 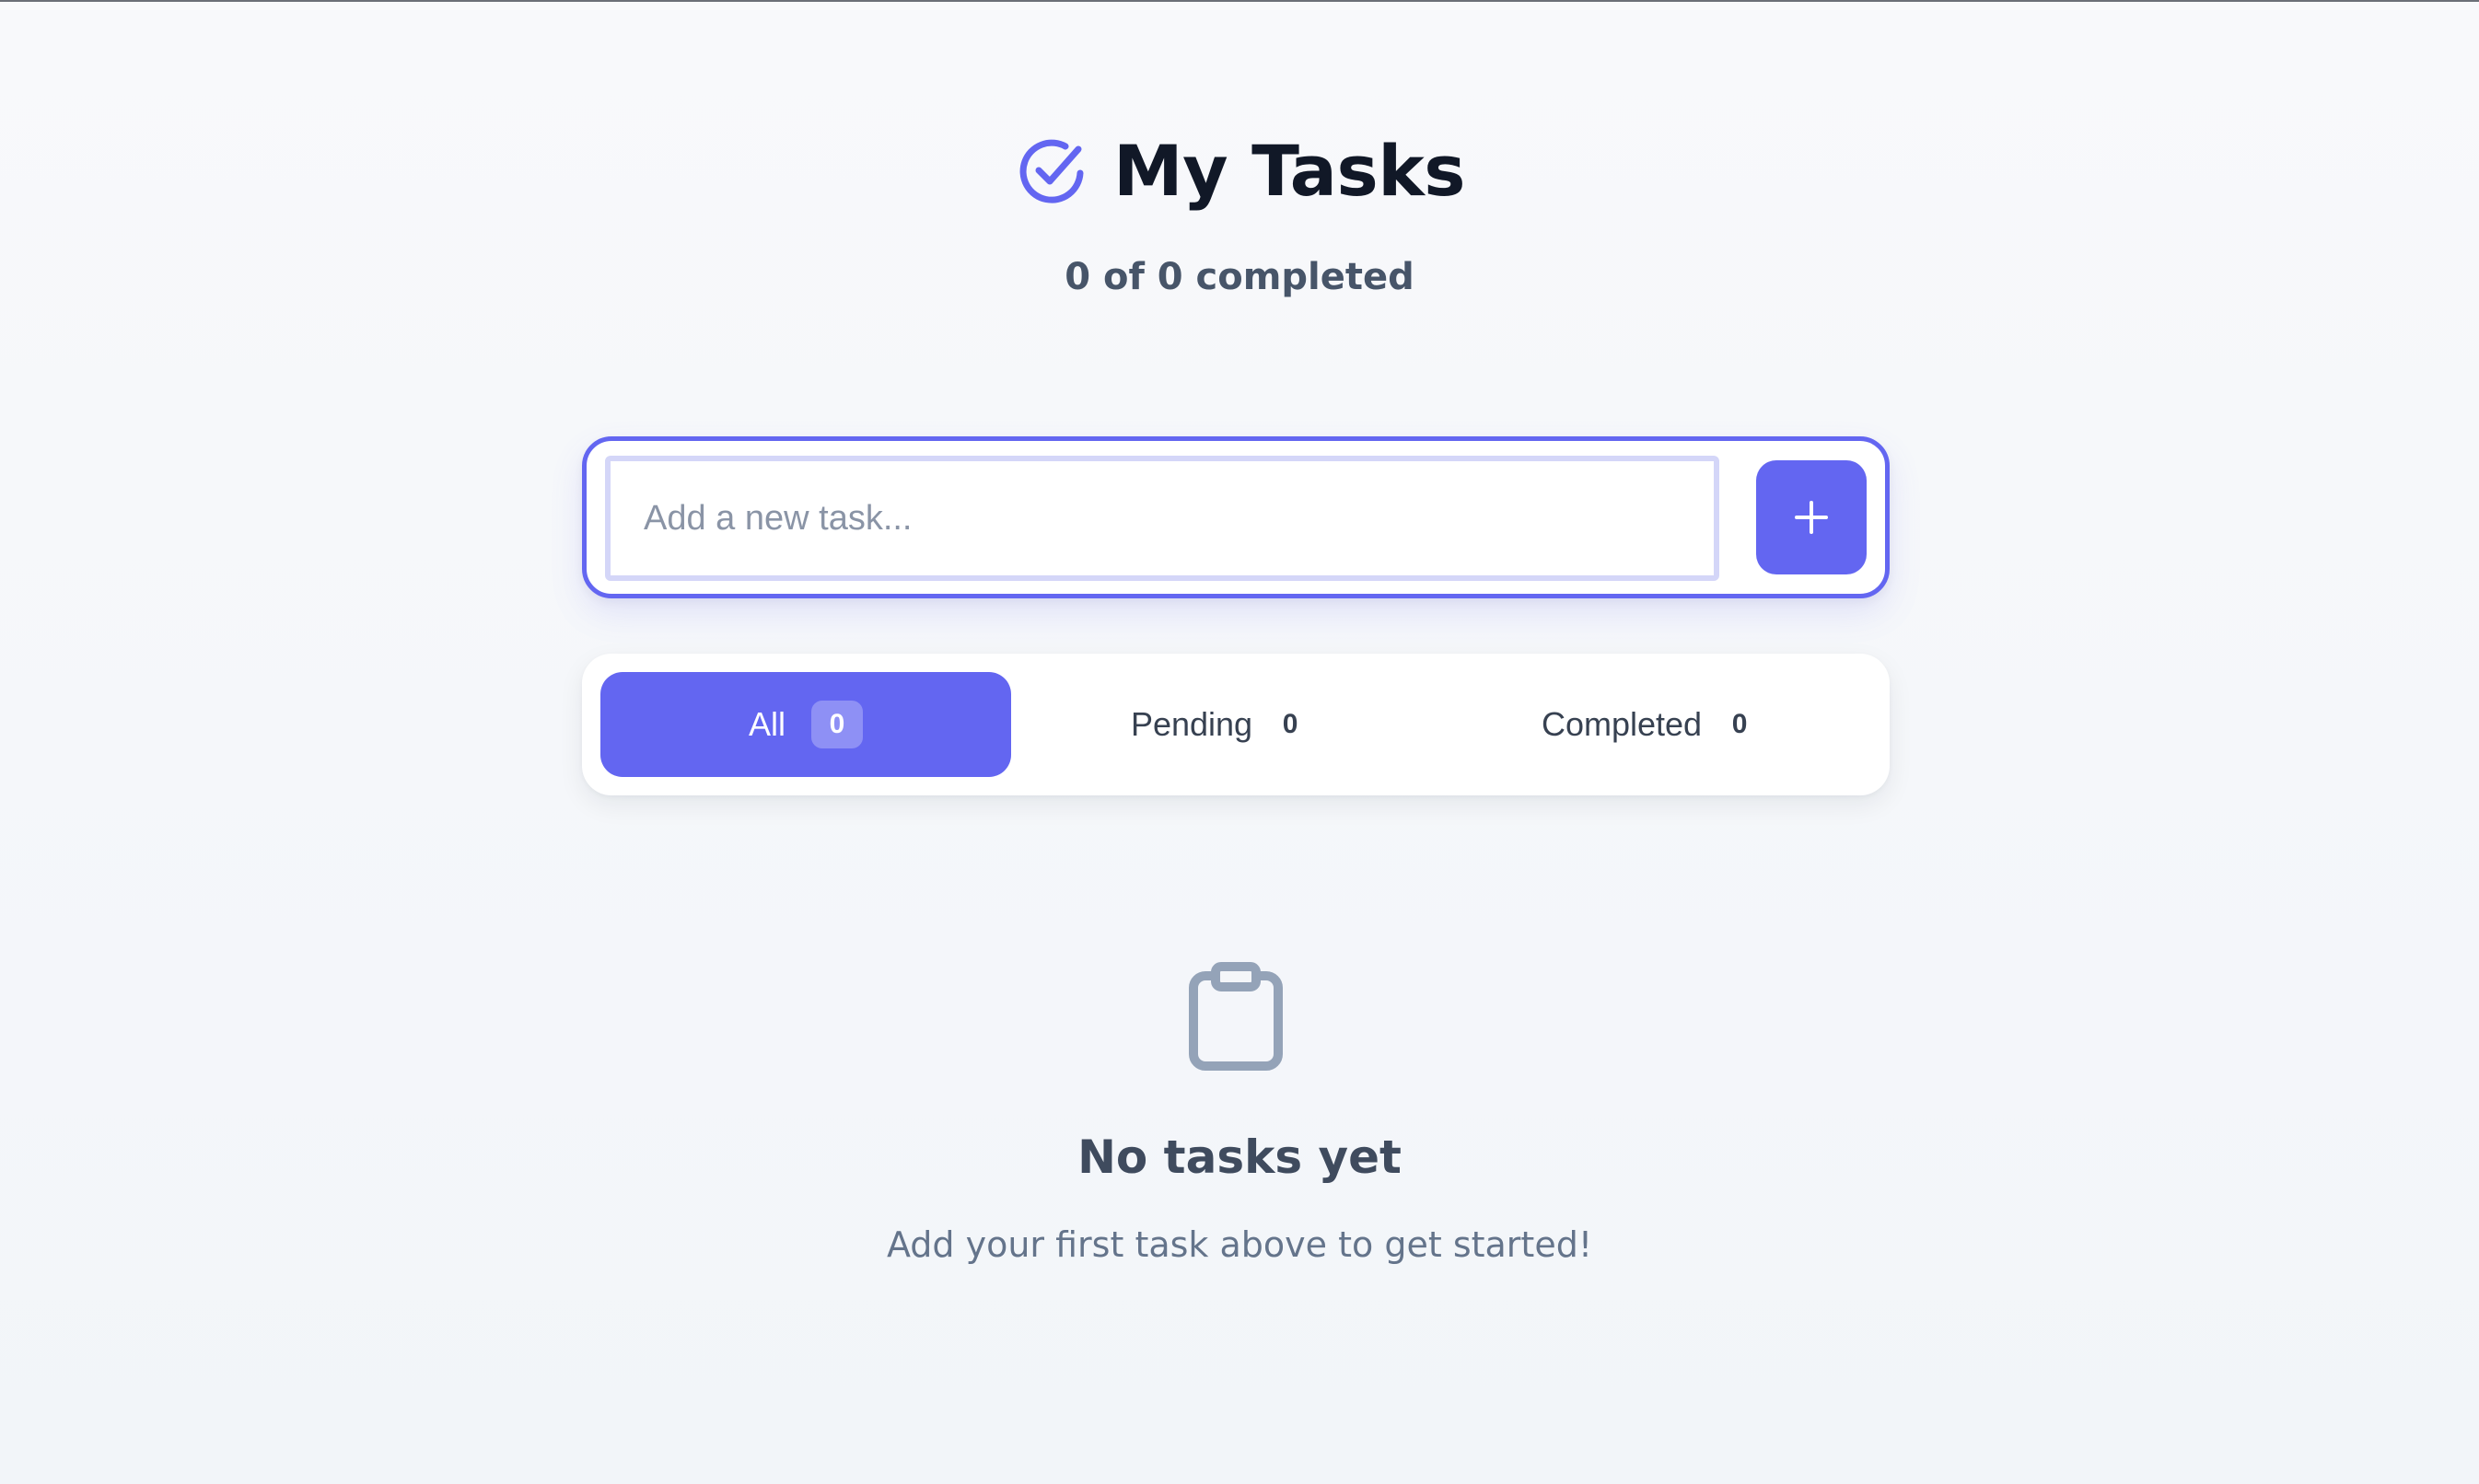 I want to click on filter-tab-pending: Pending 0, so click(x=1217, y=724).